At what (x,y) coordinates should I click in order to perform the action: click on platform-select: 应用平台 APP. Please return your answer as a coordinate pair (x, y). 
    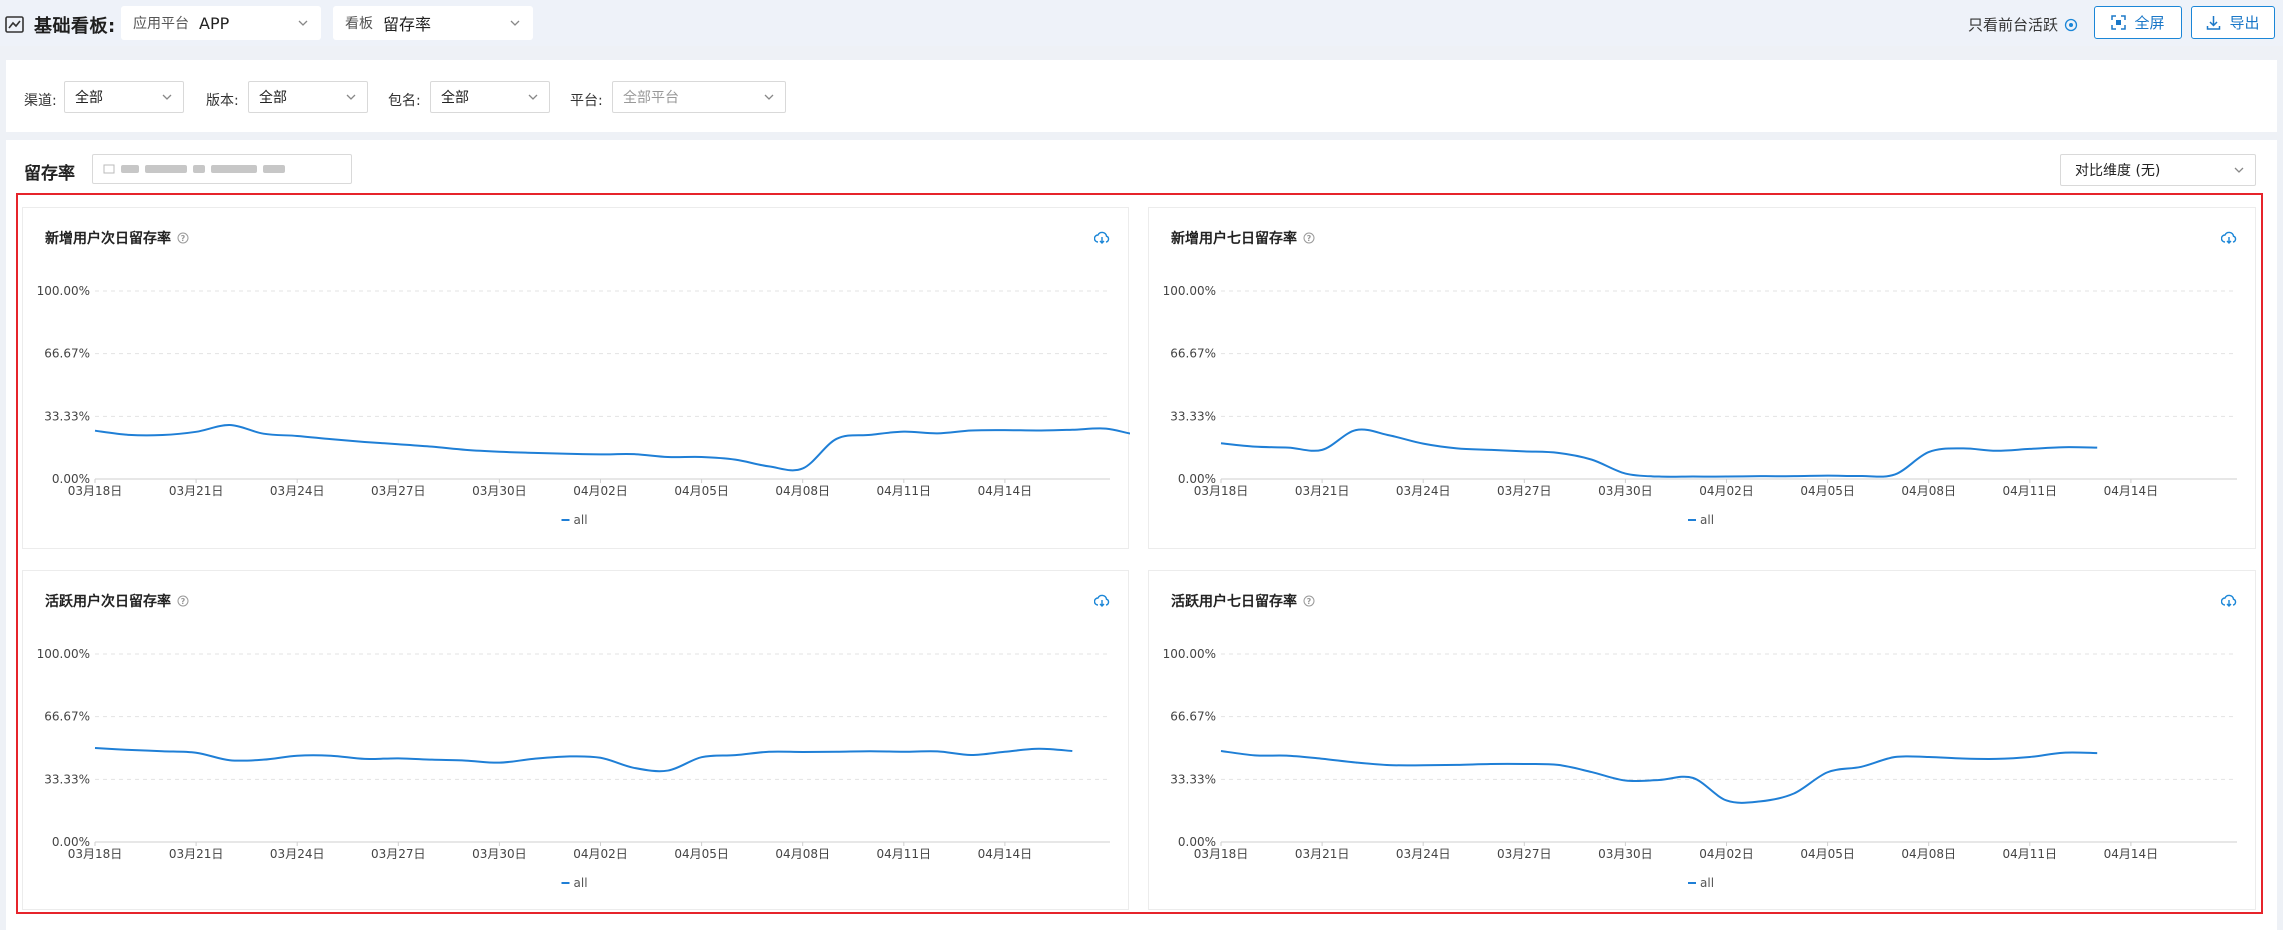
    Looking at the image, I should click on (221, 23).